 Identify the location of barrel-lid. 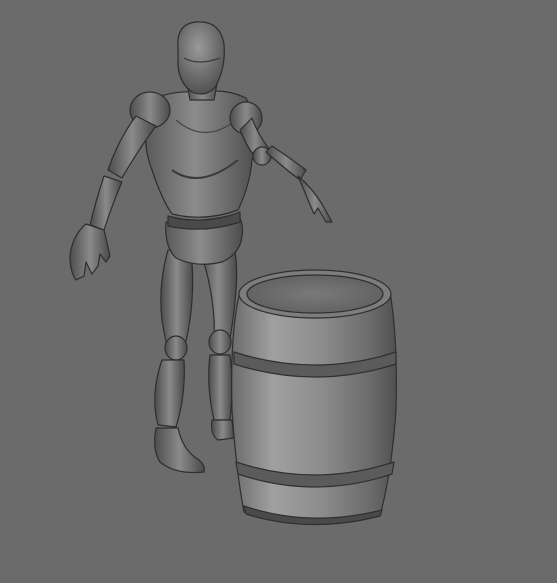
(315, 294).